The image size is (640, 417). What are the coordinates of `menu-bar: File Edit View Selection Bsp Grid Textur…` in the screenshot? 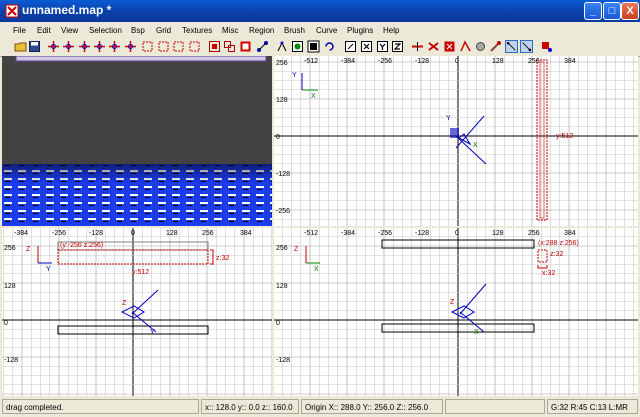 It's located at (320, 30).